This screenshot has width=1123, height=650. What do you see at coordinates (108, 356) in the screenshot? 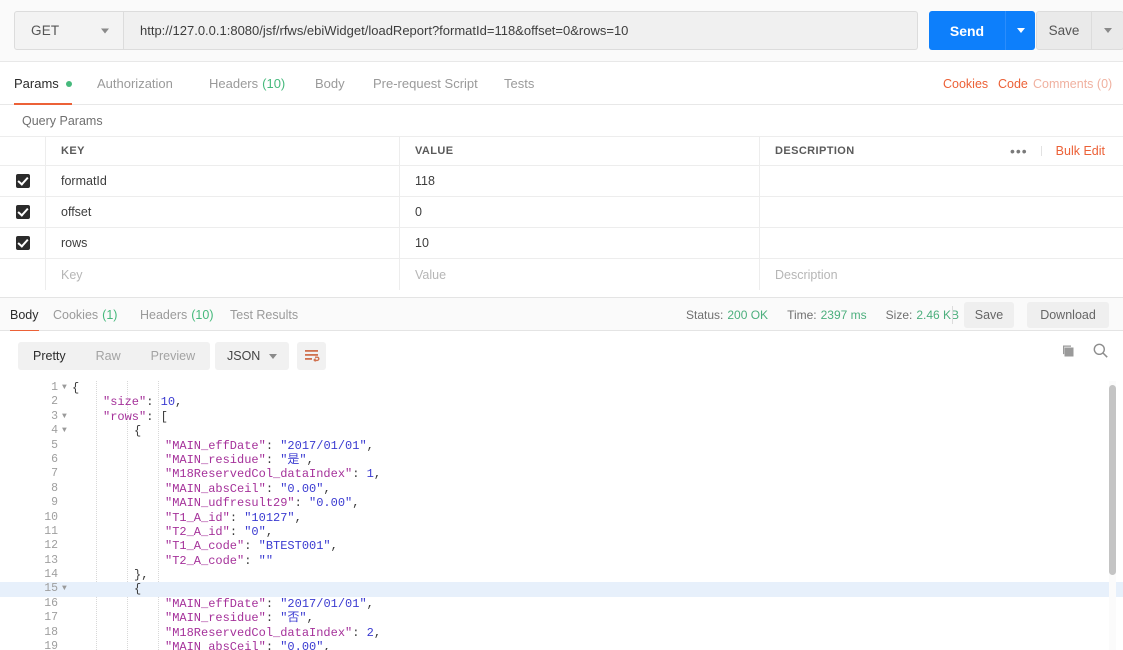
I see `view-mode-raw: Raw` at bounding box center [108, 356].